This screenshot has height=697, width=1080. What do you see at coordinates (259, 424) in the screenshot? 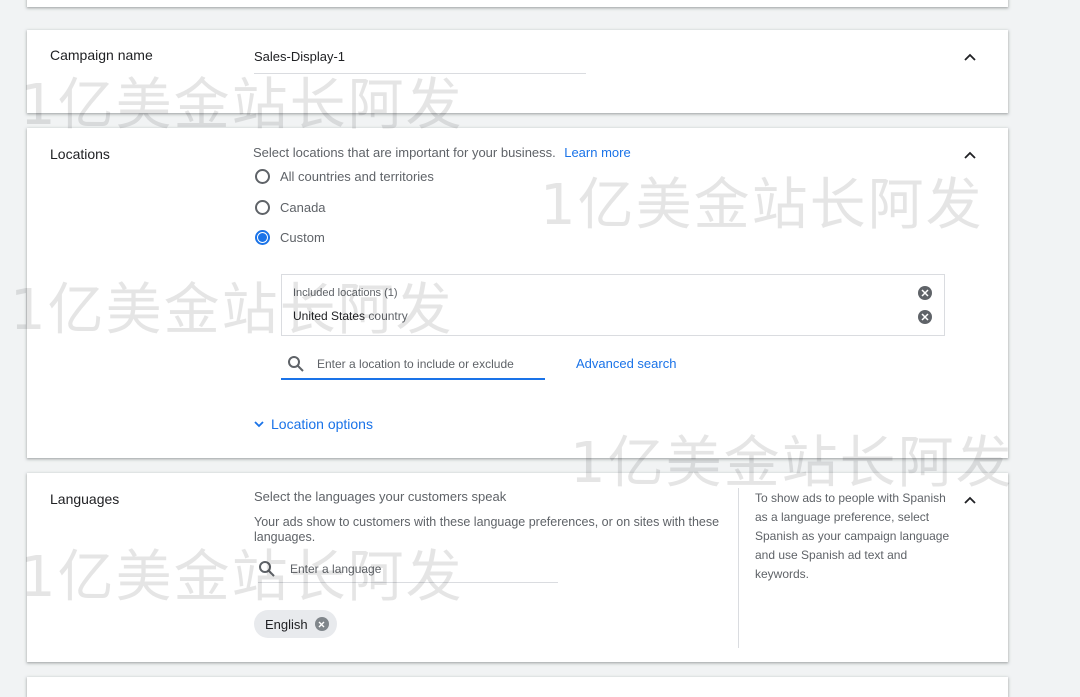
I see `chevron-down-icon` at bounding box center [259, 424].